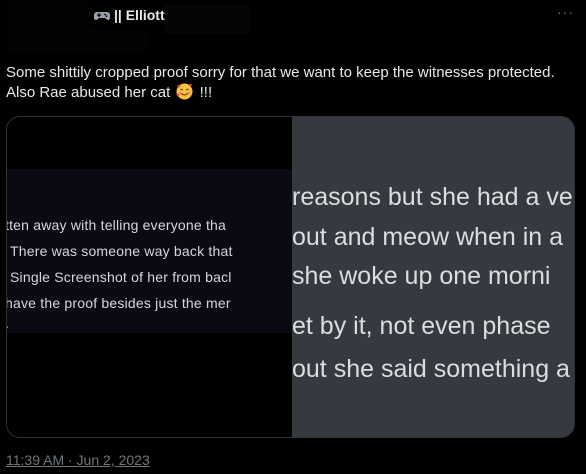  Describe the element at coordinates (432, 197) in the screenshot. I see `right-line-1: reasons but she had a ve` at that location.